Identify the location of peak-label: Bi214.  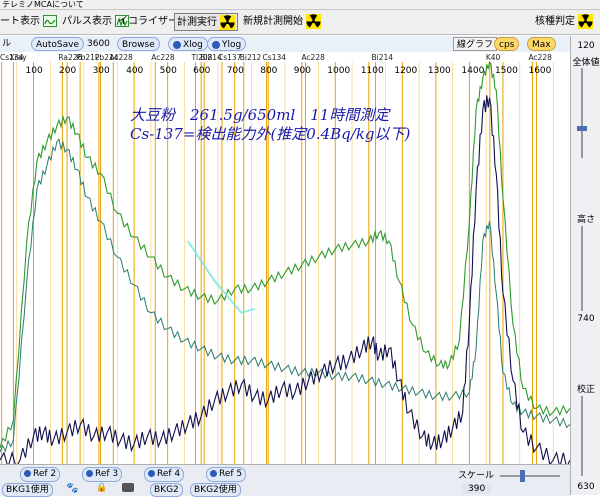
(382, 57).